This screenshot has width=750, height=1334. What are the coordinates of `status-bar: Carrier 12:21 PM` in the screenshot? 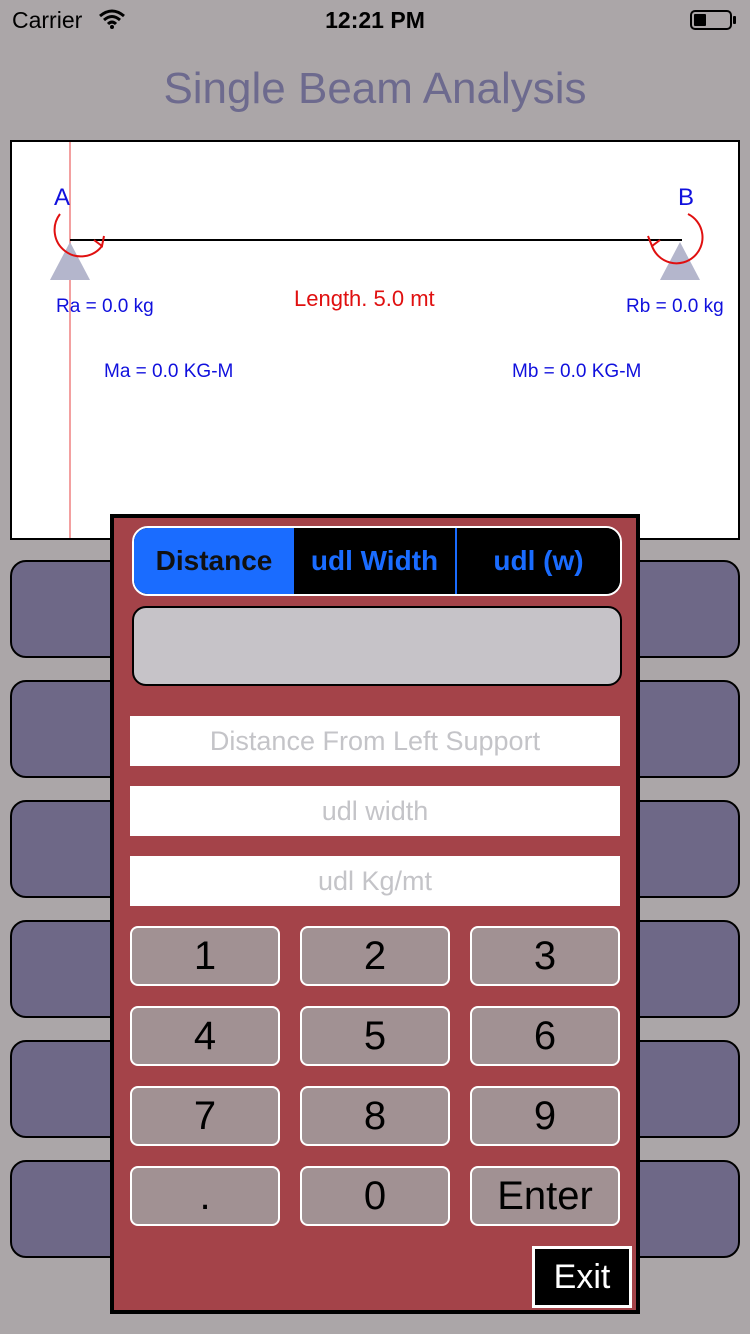 It's located at (375, 20).